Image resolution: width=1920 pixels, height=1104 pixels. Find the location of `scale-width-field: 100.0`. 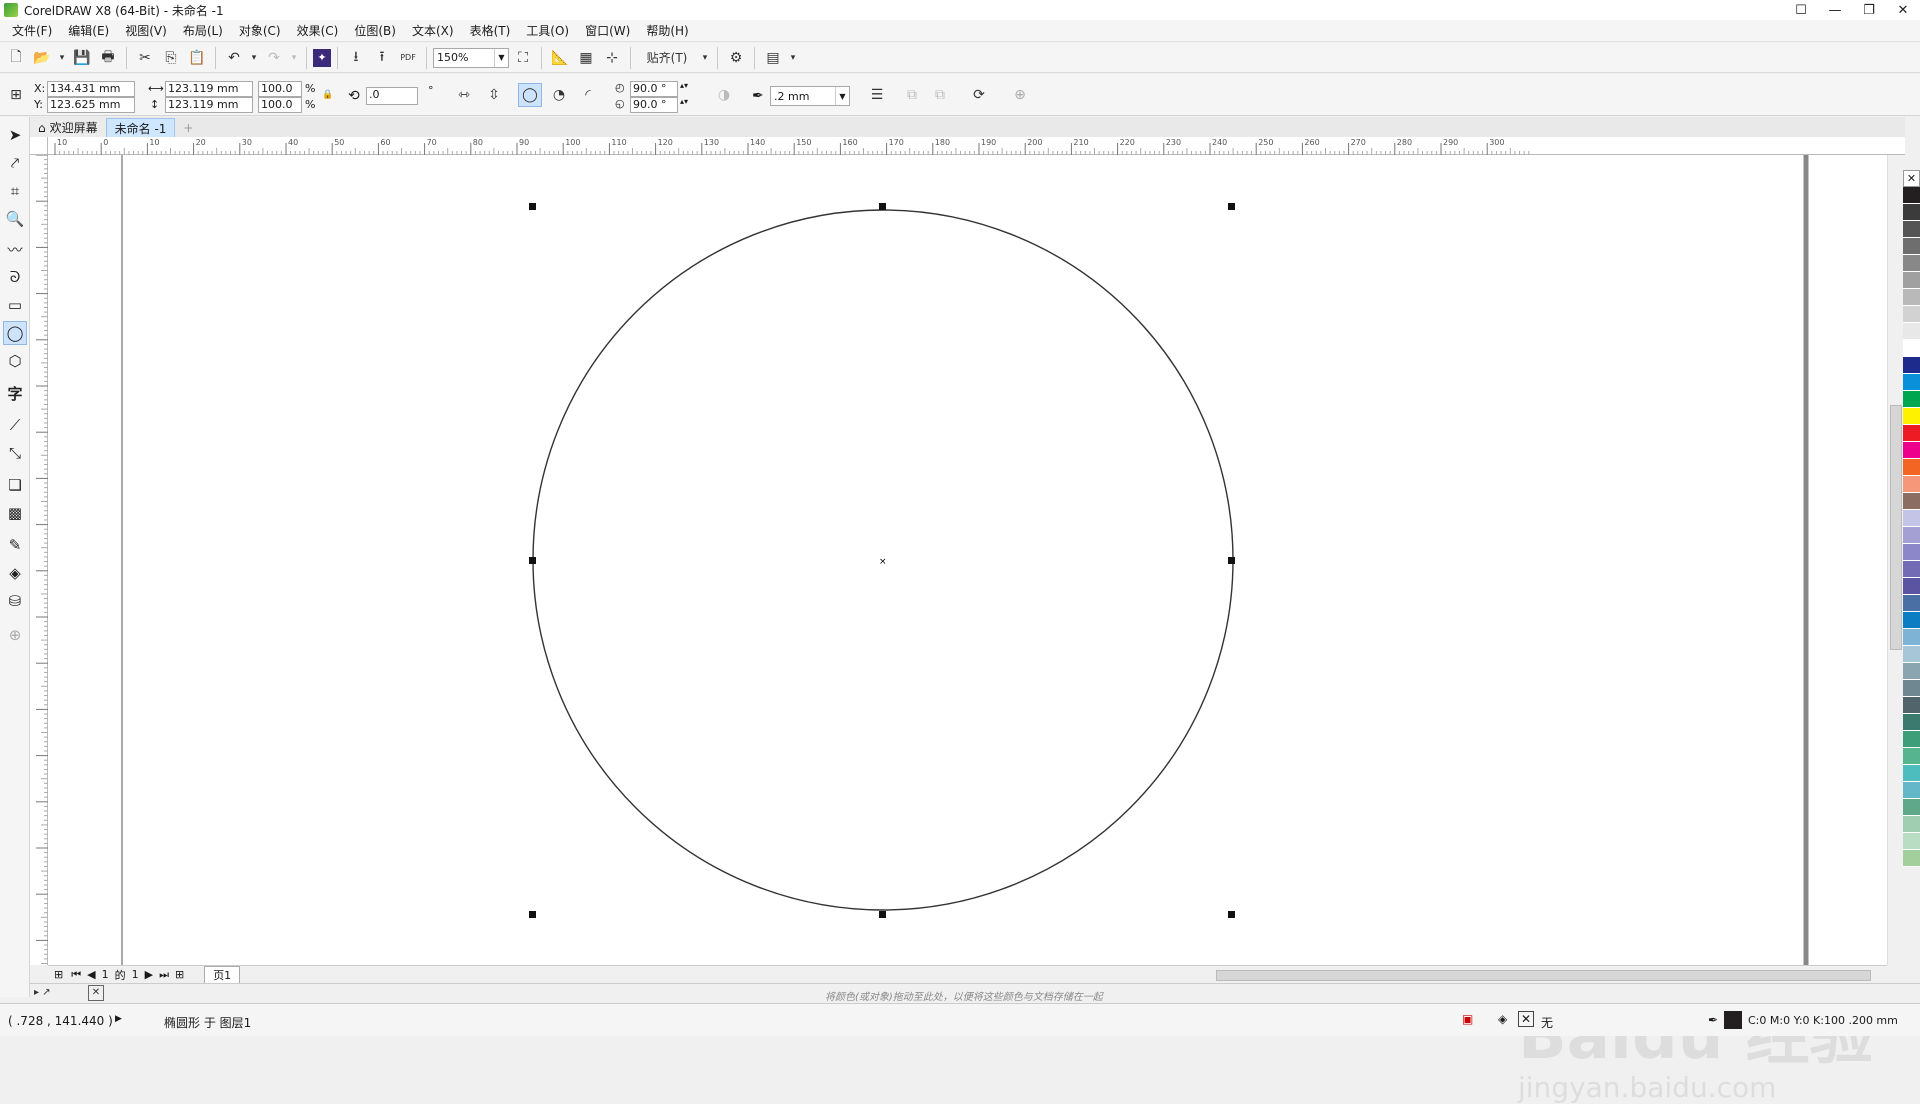

scale-width-field: 100.0 is located at coordinates (280, 89).